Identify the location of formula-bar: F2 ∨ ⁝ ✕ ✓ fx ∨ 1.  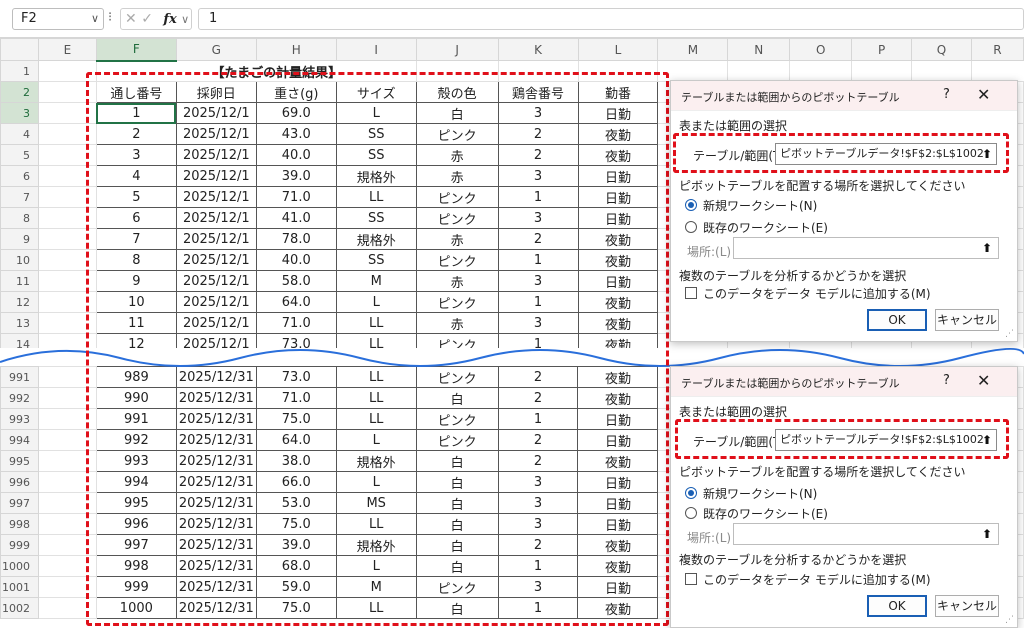
(512, 19).